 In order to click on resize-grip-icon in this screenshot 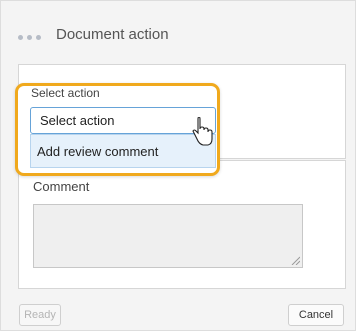, I will do `click(295, 260)`.